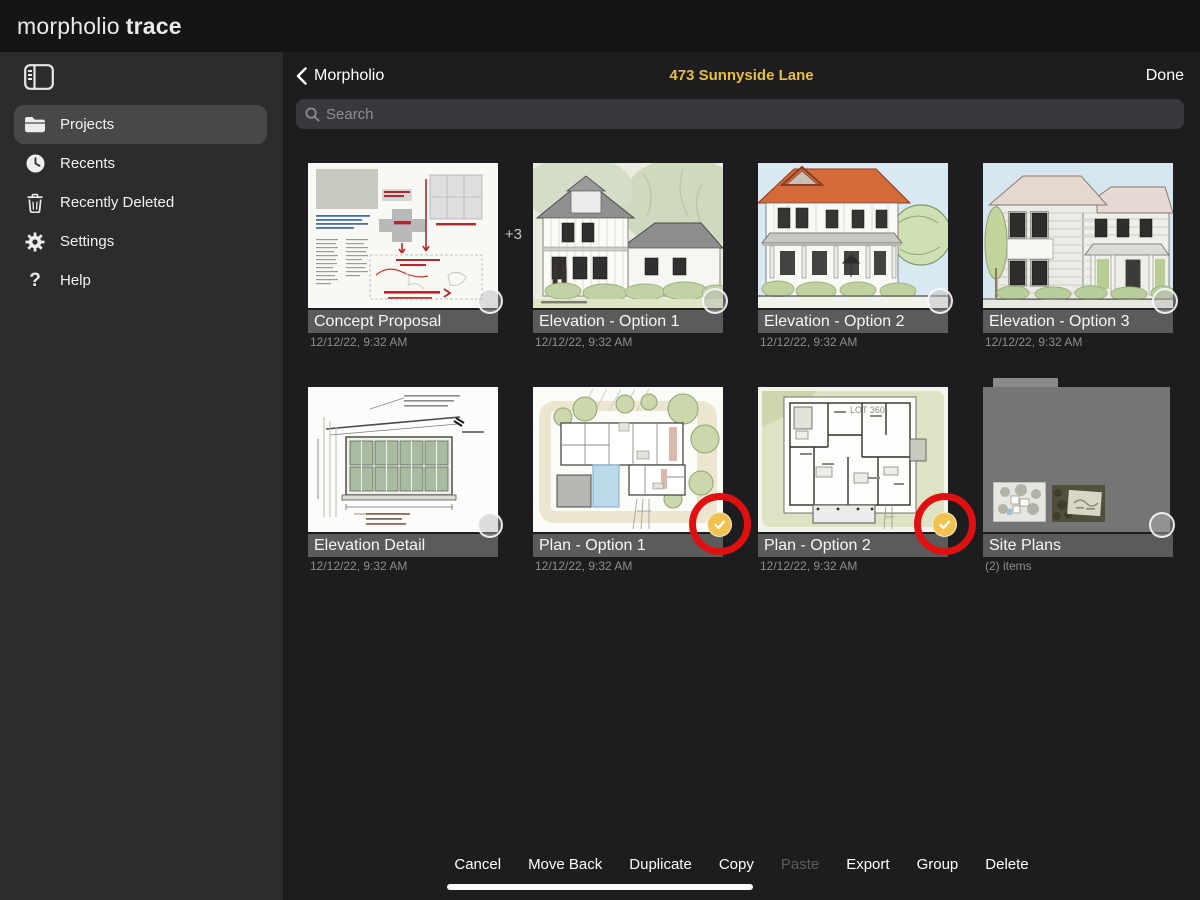 Image resolution: width=1200 pixels, height=900 pixels. I want to click on sidebar-item-label: Recents, so click(88, 163).